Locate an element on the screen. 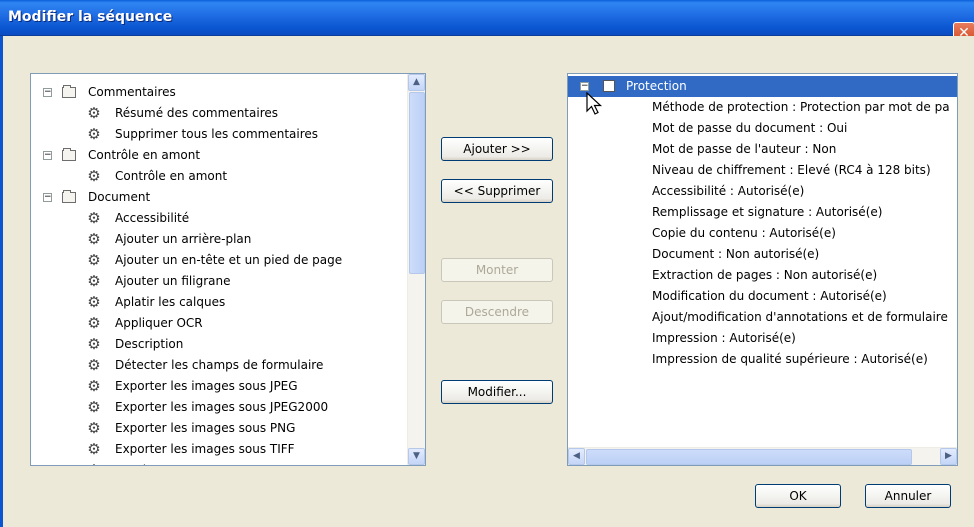 The height and width of the screenshot is (527, 974). tree-item: ⚙ Aplatir les calques is located at coordinates (219, 302).